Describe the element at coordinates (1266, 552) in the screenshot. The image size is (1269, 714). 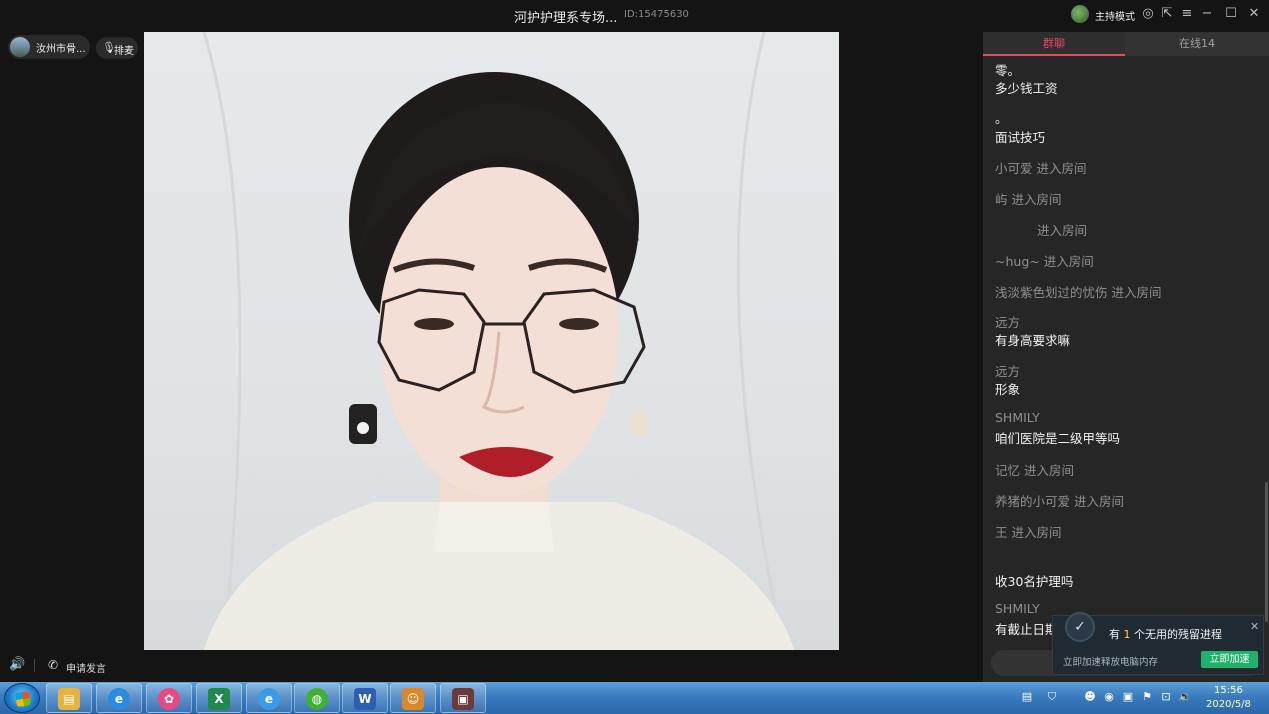
I see `chat-scrollbar` at that location.